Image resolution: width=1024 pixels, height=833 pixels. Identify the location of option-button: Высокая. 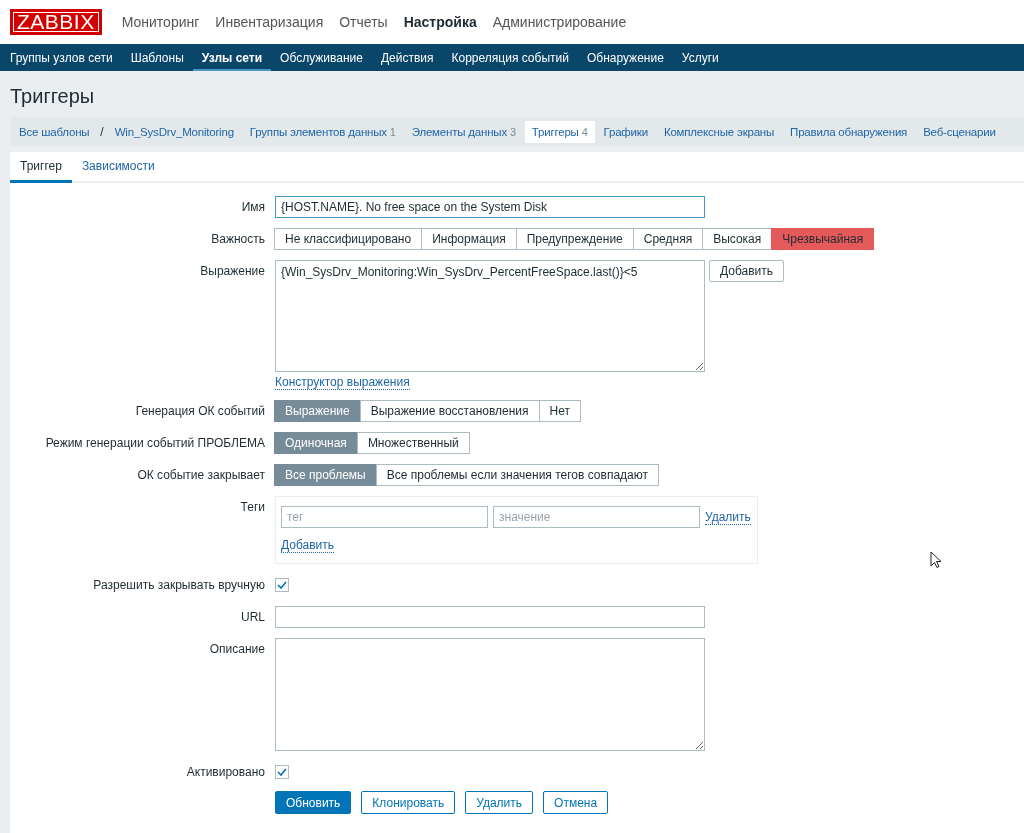
(737, 239).